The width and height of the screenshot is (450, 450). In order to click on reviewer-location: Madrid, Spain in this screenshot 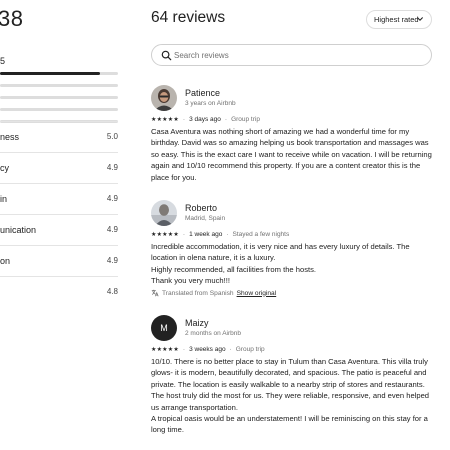, I will do `click(205, 218)`.